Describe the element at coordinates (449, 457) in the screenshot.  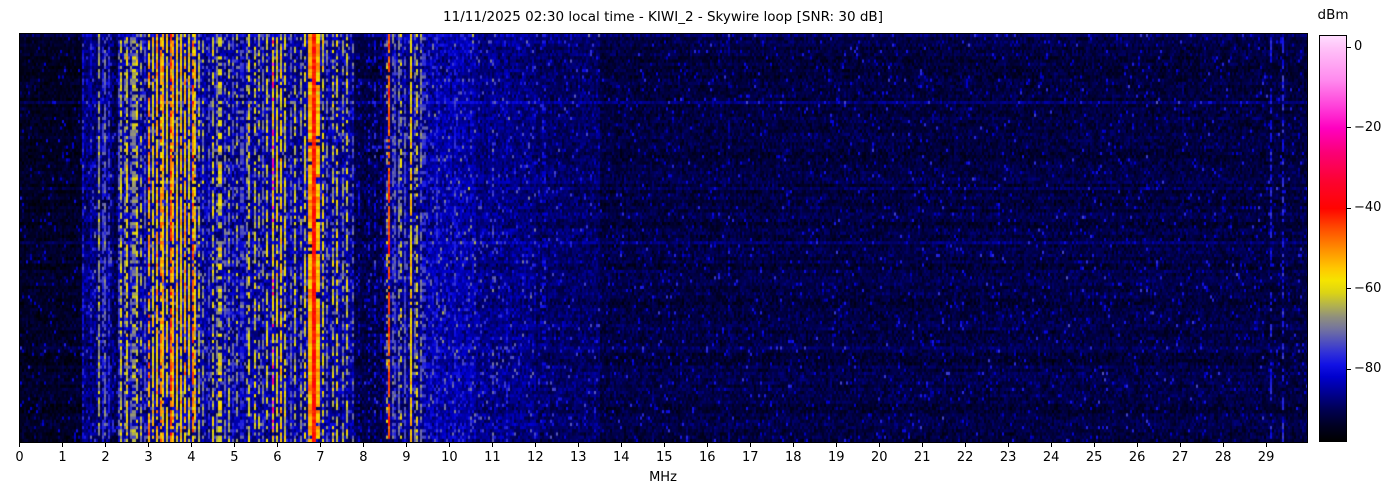
I see `x-tick-label: 10` at that location.